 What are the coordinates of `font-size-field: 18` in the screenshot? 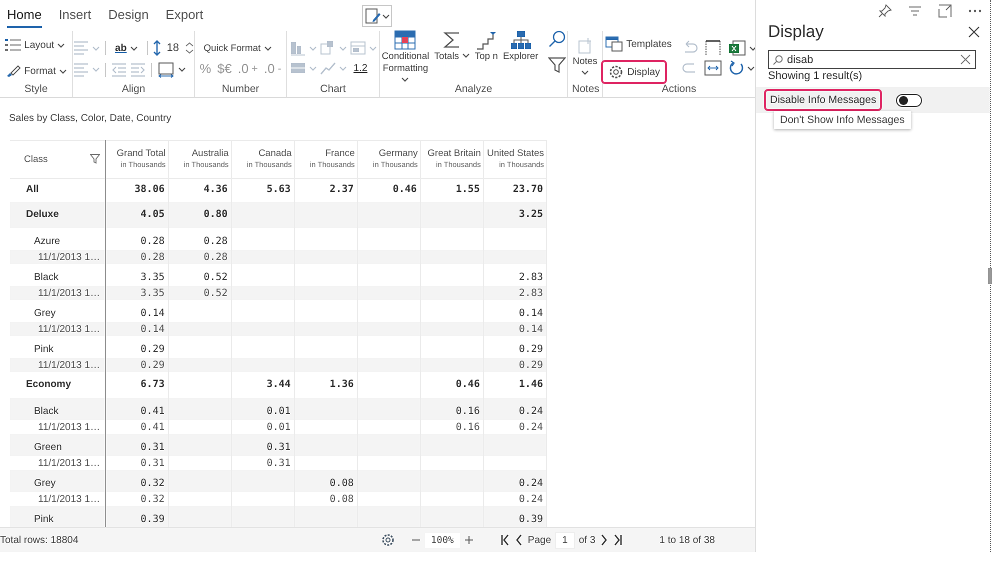 It's located at (173, 48).